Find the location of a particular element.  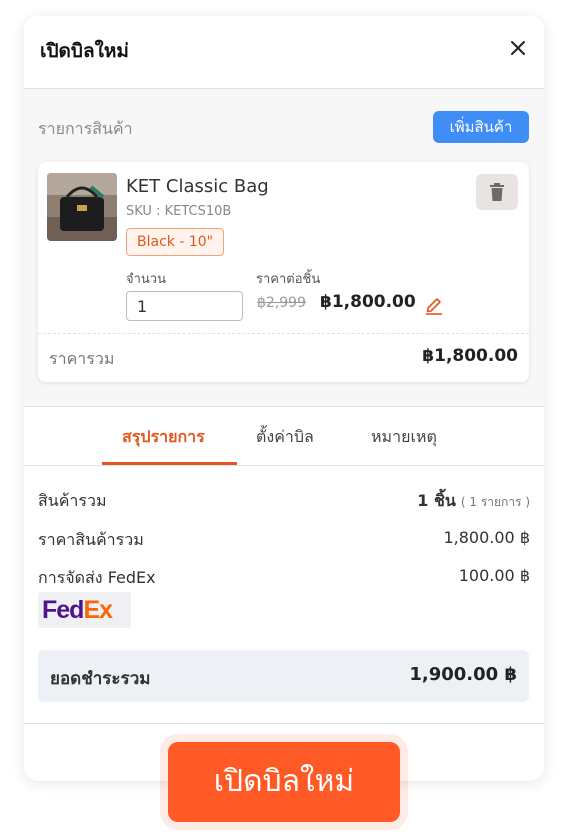

items-count-label: สินค้ารวม is located at coordinates (72, 500).